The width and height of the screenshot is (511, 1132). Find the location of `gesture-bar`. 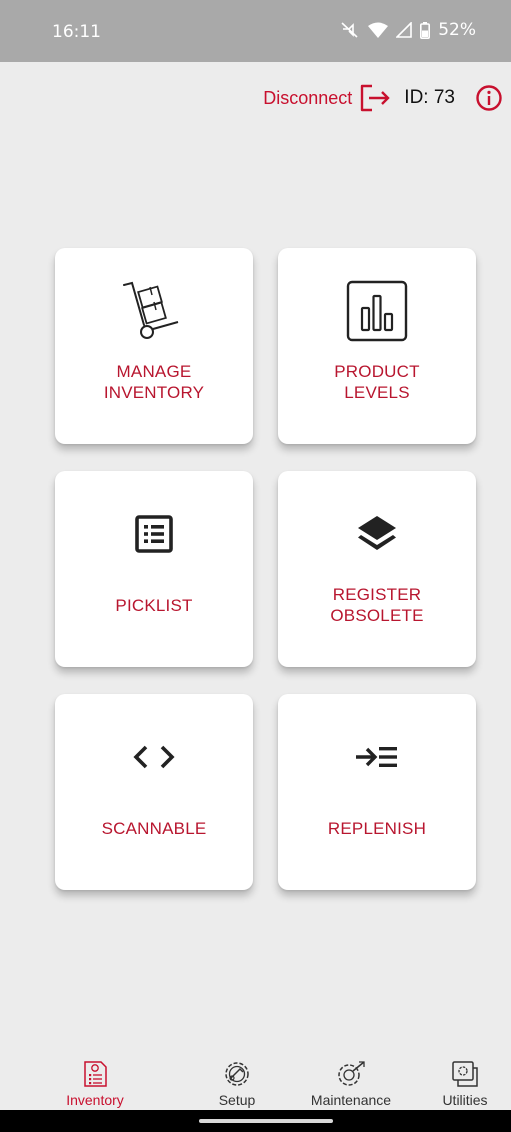

gesture-bar is located at coordinates (255, 1121).